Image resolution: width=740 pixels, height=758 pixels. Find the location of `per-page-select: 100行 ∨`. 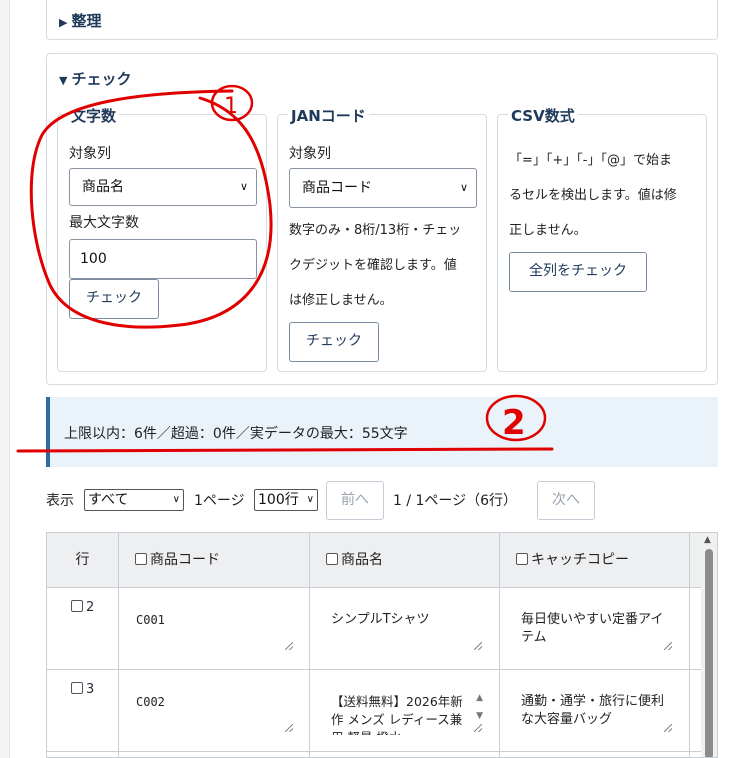

per-page-select: 100行 ∨ is located at coordinates (286, 500).